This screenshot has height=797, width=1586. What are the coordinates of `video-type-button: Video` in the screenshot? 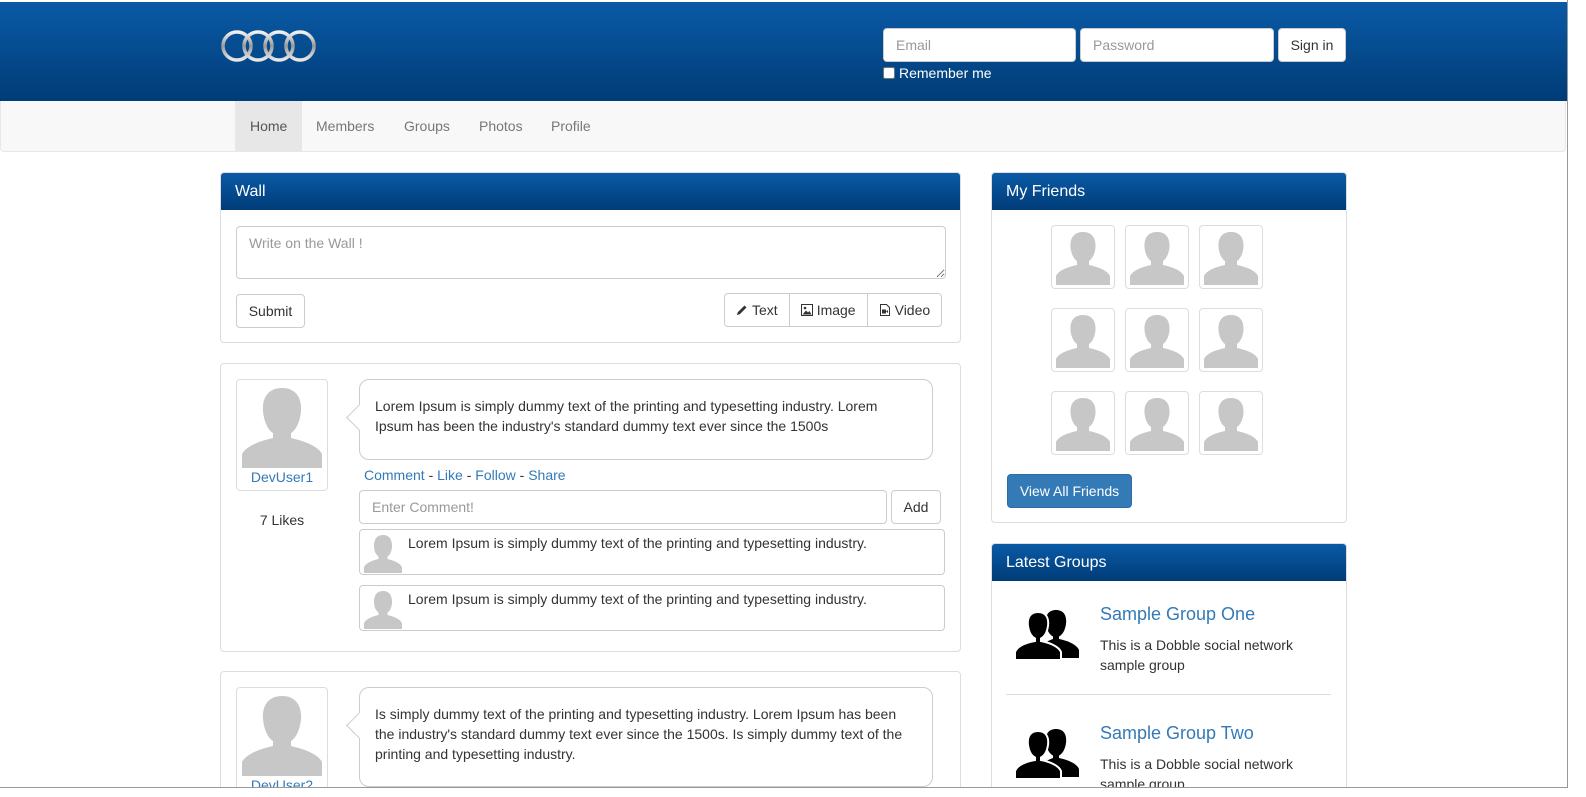 It's located at (904, 310).